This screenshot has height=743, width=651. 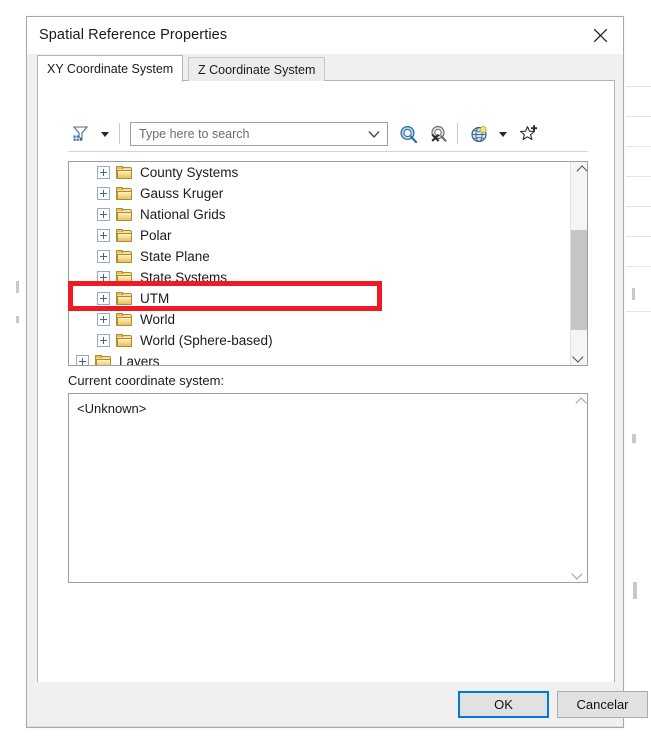 What do you see at coordinates (325, 726) in the screenshot?
I see `footer-divider` at bounding box center [325, 726].